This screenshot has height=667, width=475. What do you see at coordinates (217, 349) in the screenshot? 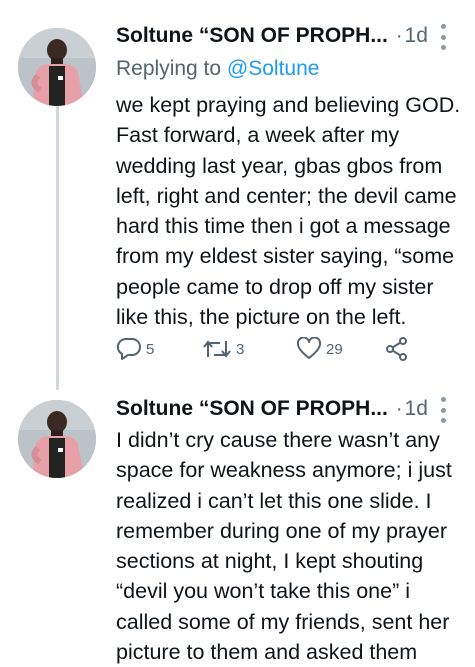
I see `retweet-icon` at bounding box center [217, 349].